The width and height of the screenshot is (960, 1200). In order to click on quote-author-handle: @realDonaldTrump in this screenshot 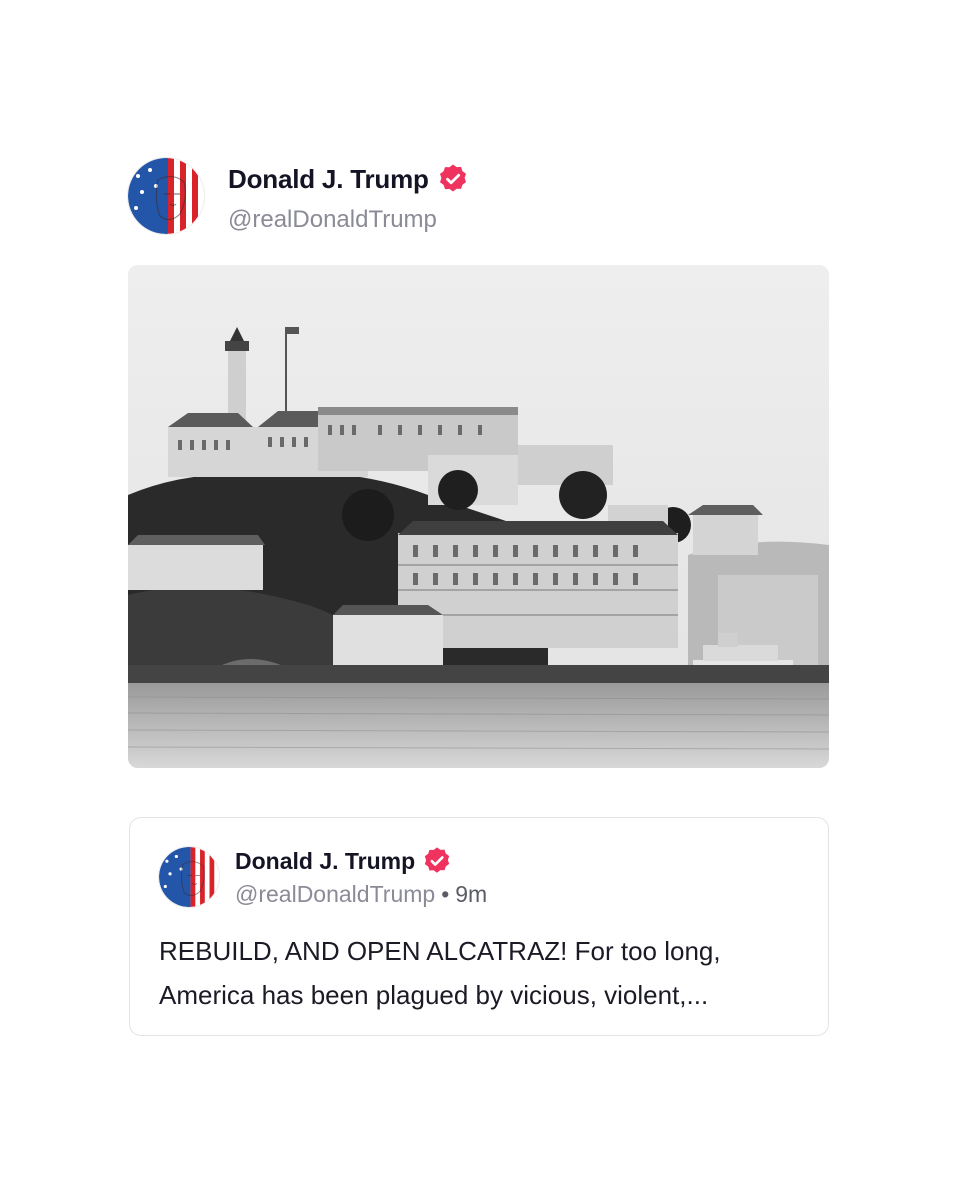, I will do `click(335, 894)`.